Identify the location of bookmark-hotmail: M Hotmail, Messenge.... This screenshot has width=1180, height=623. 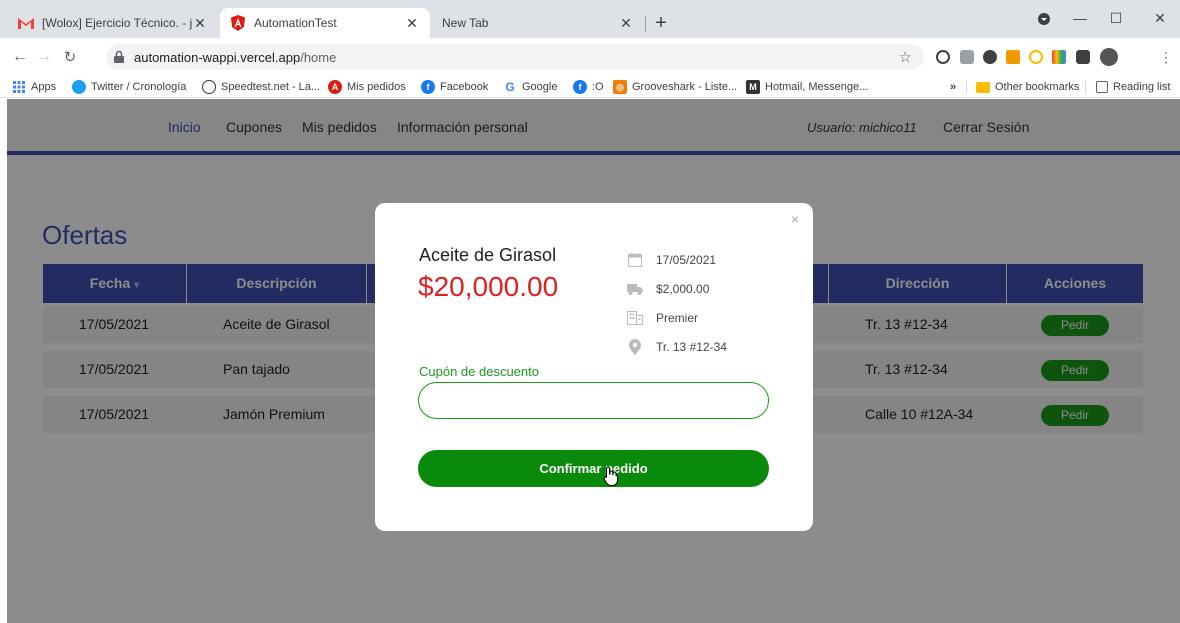
(807, 87).